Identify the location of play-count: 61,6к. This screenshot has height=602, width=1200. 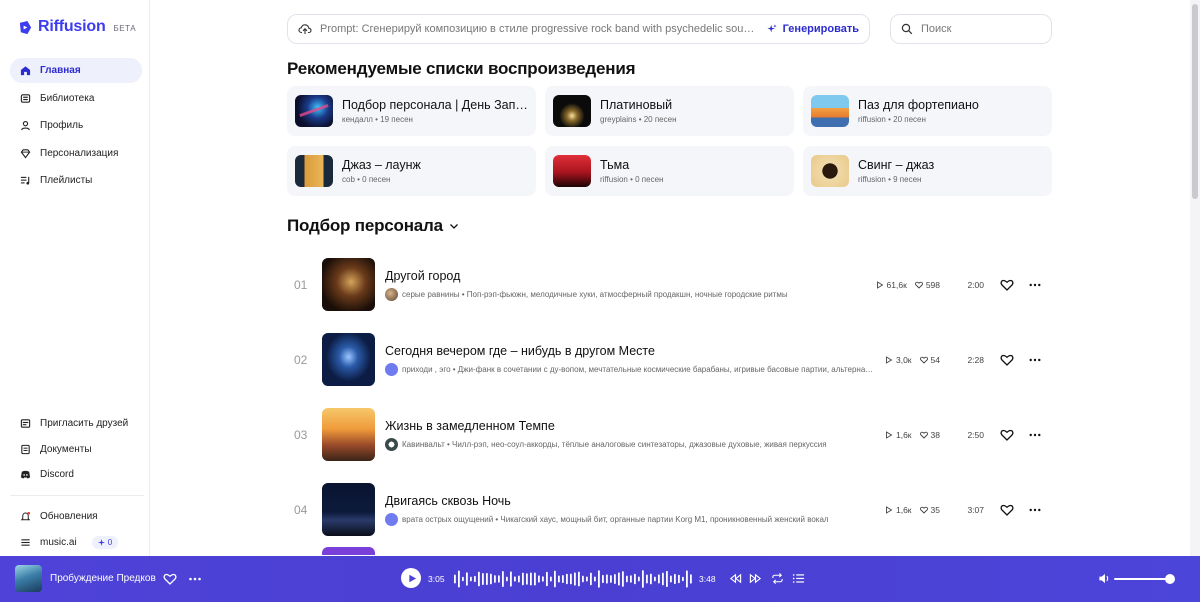
(891, 285).